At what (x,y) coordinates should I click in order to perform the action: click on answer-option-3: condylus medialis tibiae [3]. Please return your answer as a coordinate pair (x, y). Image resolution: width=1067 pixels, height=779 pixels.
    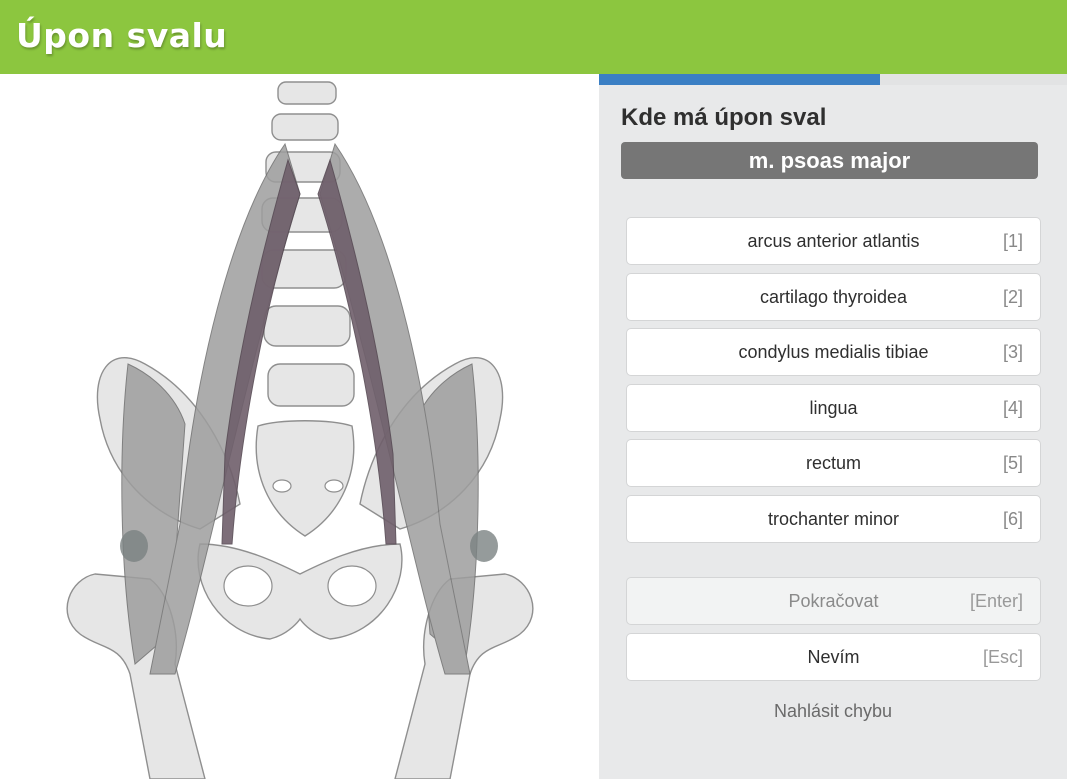
    Looking at the image, I should click on (833, 352).